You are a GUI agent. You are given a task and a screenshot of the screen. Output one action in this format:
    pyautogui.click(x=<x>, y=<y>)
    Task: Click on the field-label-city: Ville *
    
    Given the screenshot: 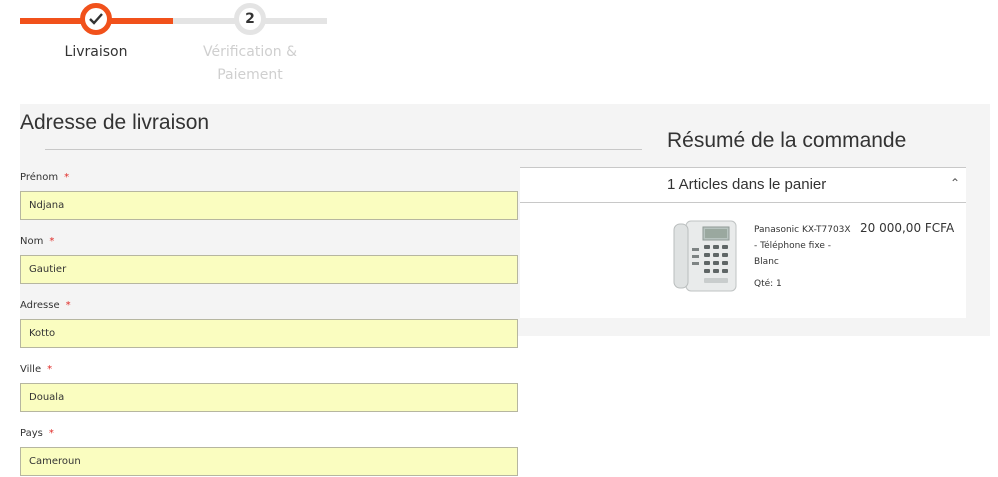 What is the action you would take?
    pyautogui.click(x=36, y=369)
    